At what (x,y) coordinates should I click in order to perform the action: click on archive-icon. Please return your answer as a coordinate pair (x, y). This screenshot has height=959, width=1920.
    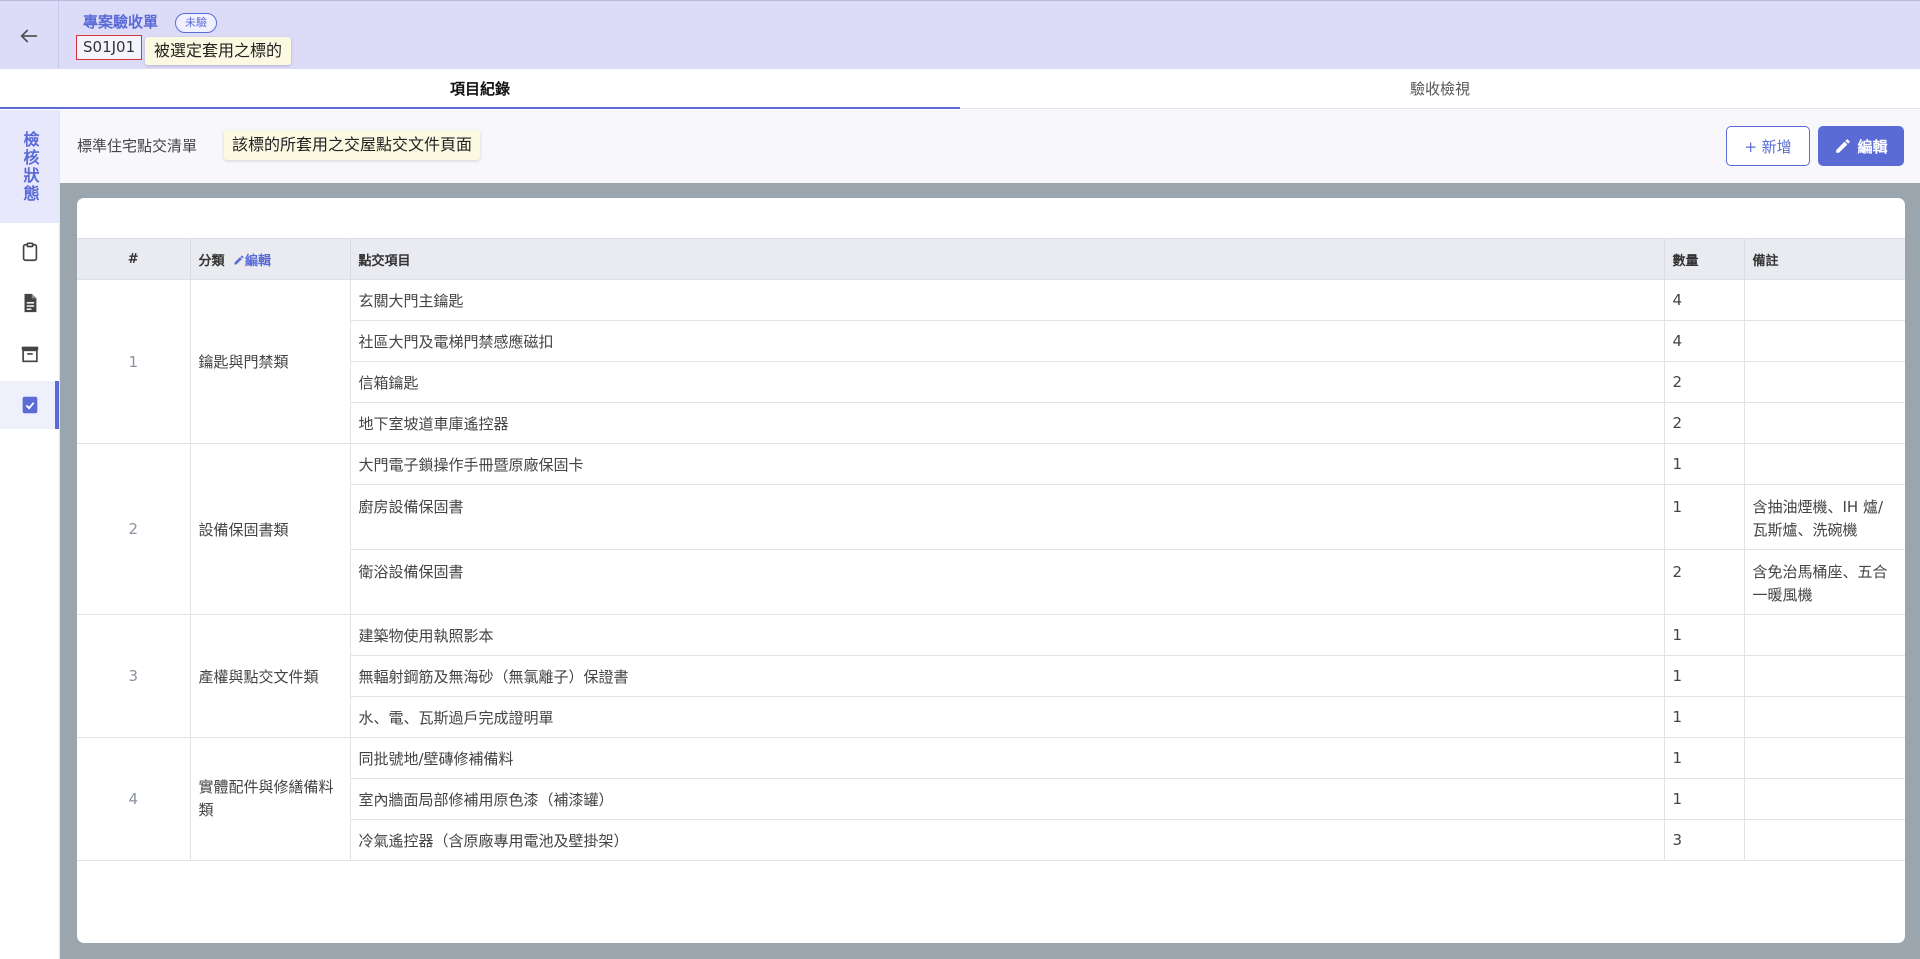
    Looking at the image, I should click on (29, 354).